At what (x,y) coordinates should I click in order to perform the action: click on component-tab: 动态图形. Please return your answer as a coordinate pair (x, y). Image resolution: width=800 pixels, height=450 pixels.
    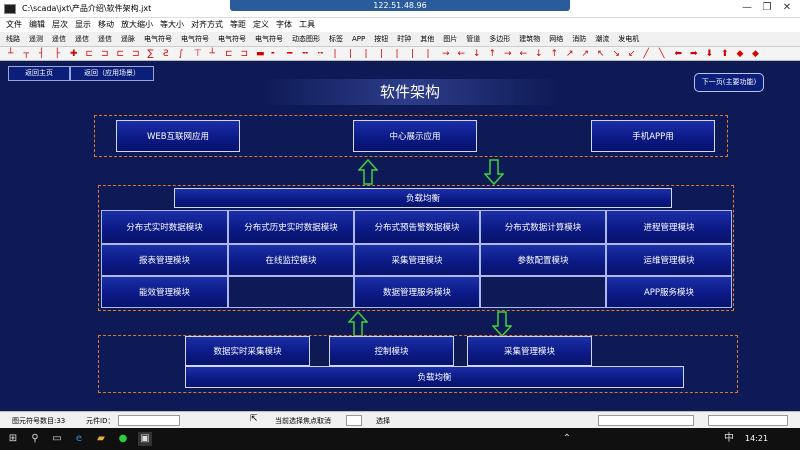
    Looking at the image, I should click on (306, 39).